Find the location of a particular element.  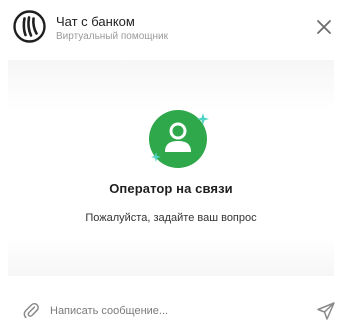

operator-avatar-icon is located at coordinates (180, 137).